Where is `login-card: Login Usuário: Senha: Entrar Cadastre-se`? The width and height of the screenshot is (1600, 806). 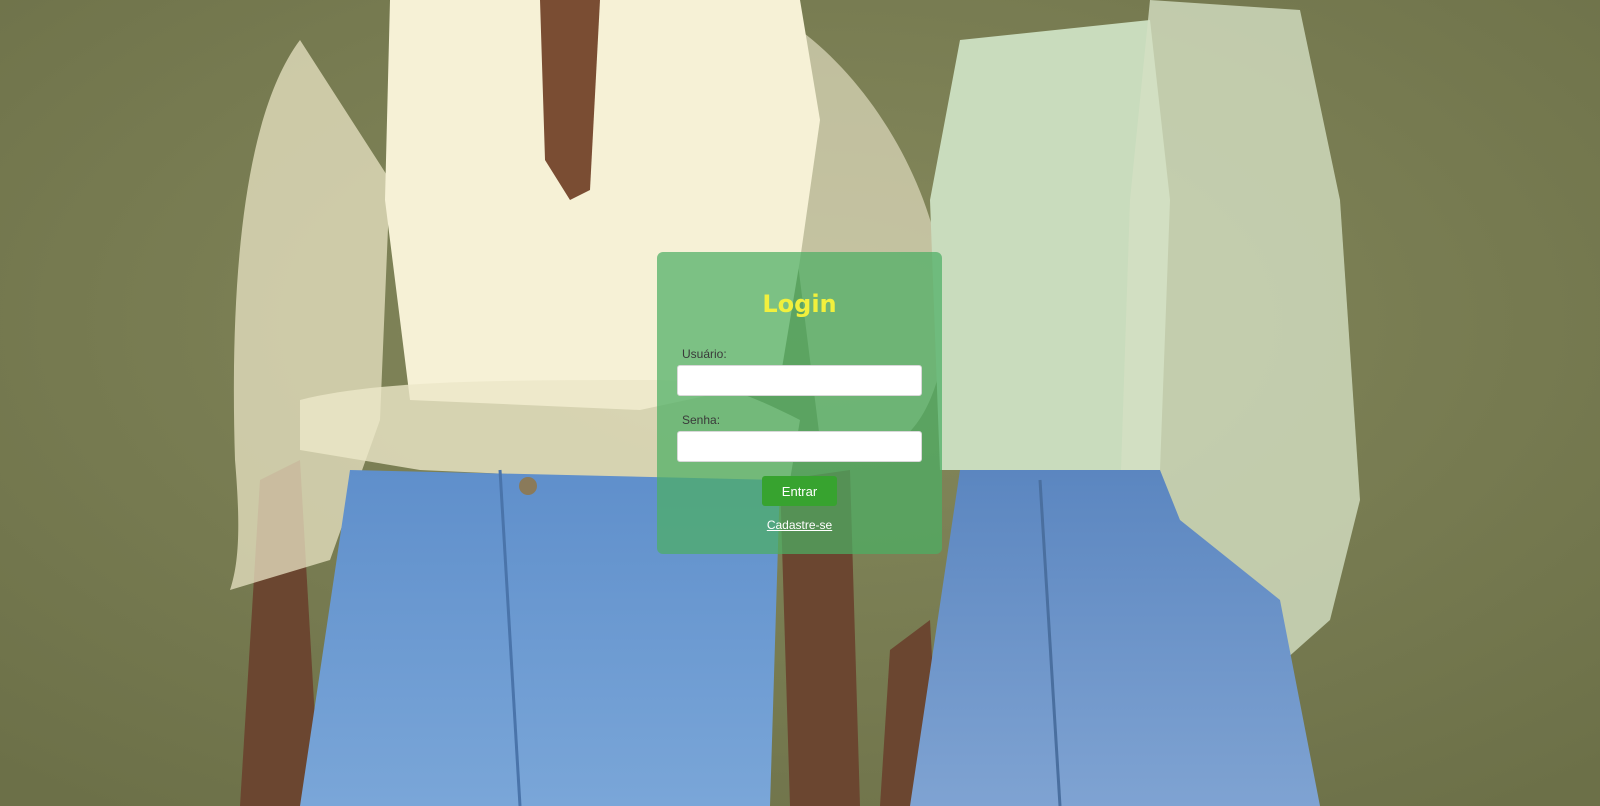 login-card: Login Usuário: Senha: Entrar Cadastre-se is located at coordinates (799, 403).